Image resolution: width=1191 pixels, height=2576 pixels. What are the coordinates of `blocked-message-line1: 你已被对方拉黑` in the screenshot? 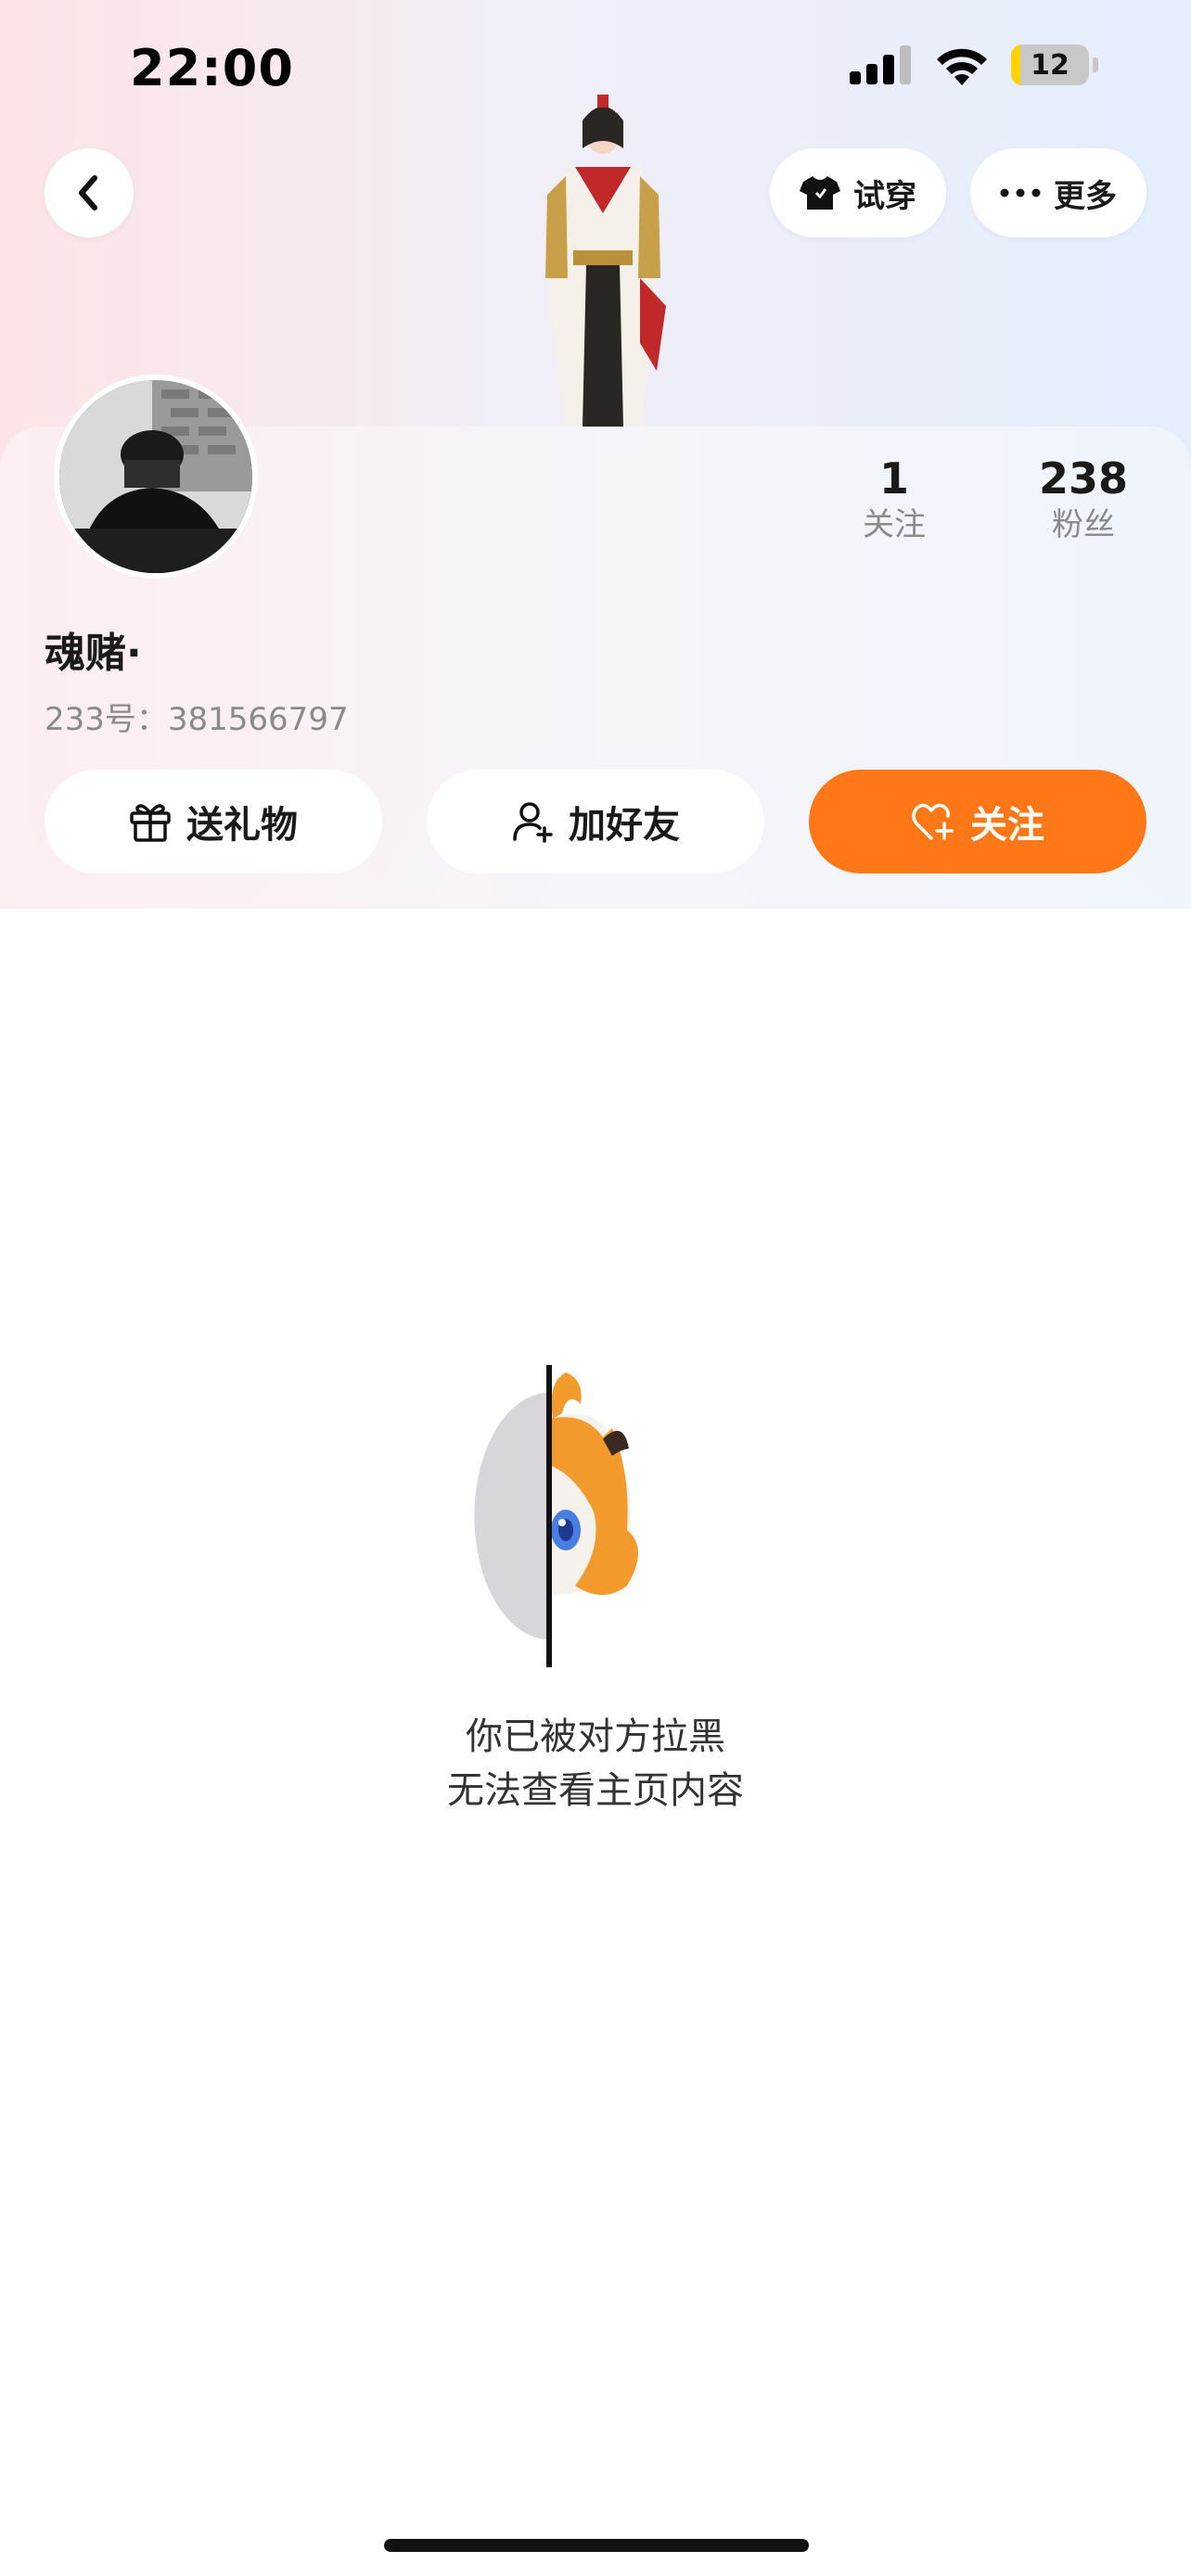 It's located at (595, 1736).